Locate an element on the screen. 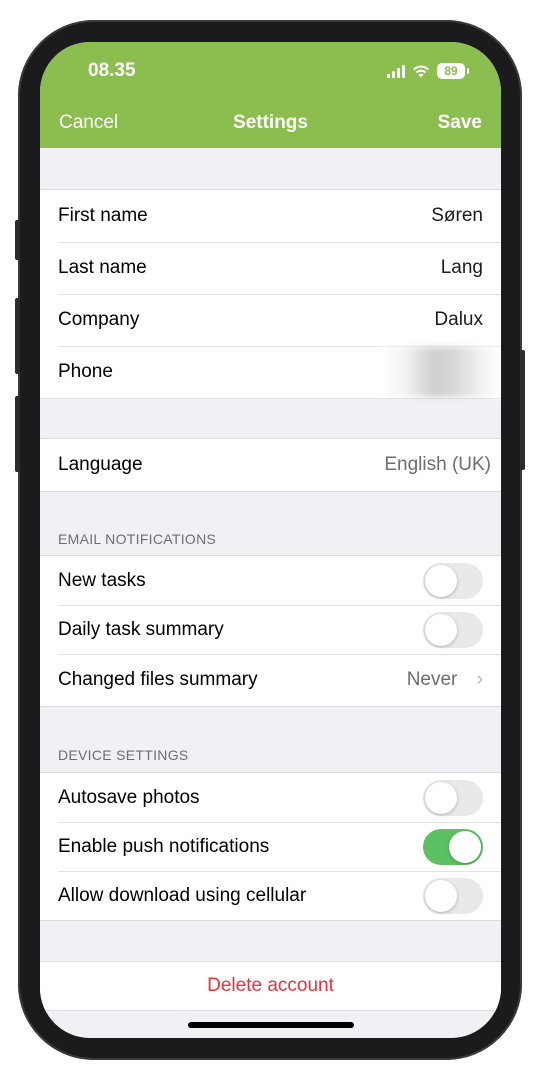  autosave-toggle is located at coordinates (453, 797).